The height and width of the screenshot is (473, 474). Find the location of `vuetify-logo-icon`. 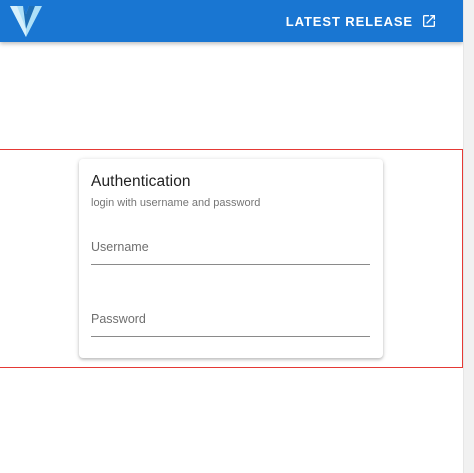

vuetify-logo-icon is located at coordinates (26, 21).